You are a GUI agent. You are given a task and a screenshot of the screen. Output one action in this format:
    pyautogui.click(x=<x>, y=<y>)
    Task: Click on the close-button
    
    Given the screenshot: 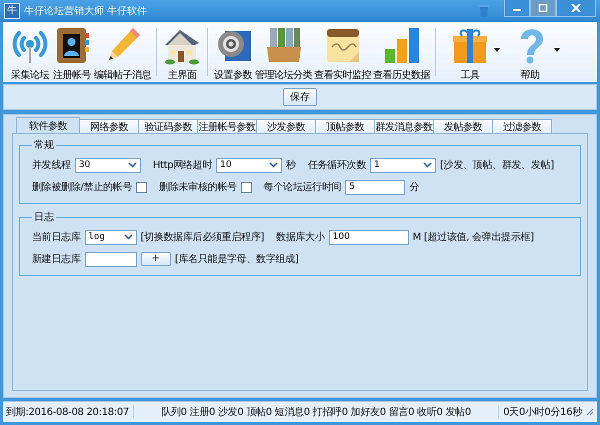 What is the action you would take?
    pyautogui.click(x=576, y=8)
    